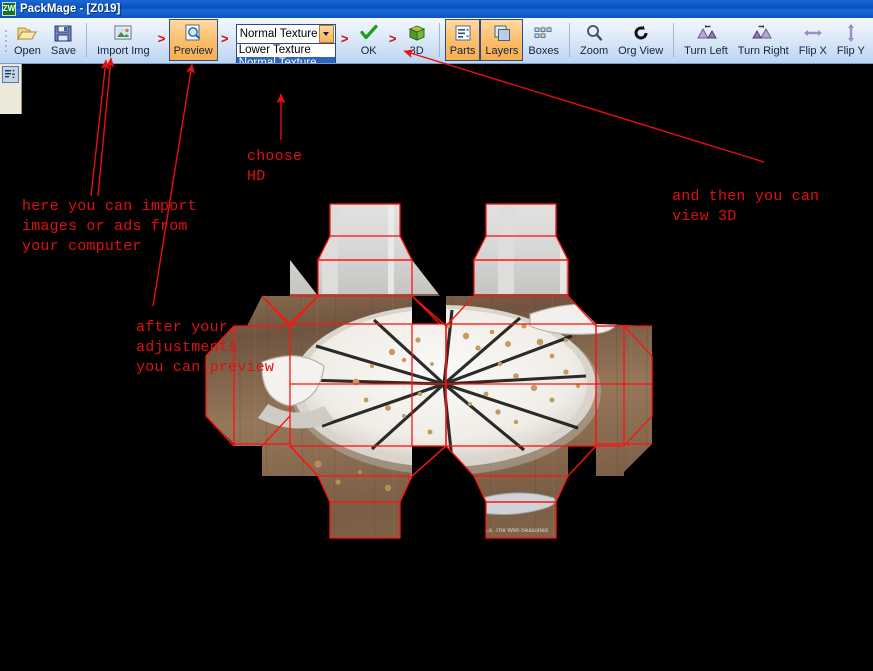 The width and height of the screenshot is (873, 671). What do you see at coordinates (502, 33) in the screenshot?
I see `layers-stack-icon` at bounding box center [502, 33].